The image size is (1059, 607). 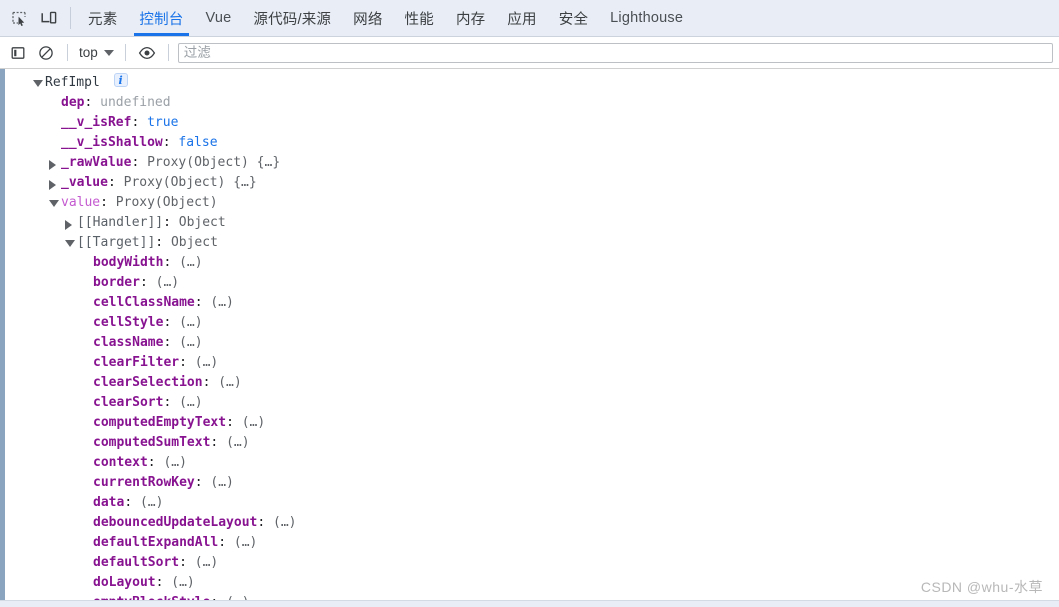 What do you see at coordinates (532, 183) in the screenshot?
I see `object-property-row: _value: Proxy(Object) {…}` at bounding box center [532, 183].